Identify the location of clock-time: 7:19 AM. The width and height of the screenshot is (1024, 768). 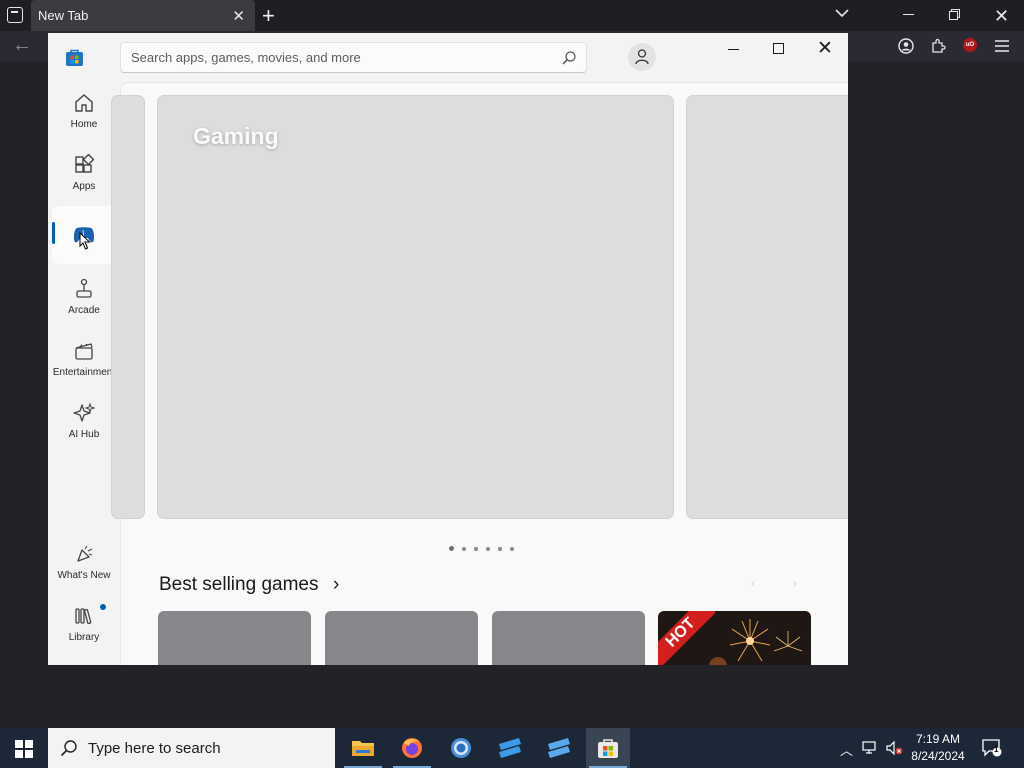
(938, 739).